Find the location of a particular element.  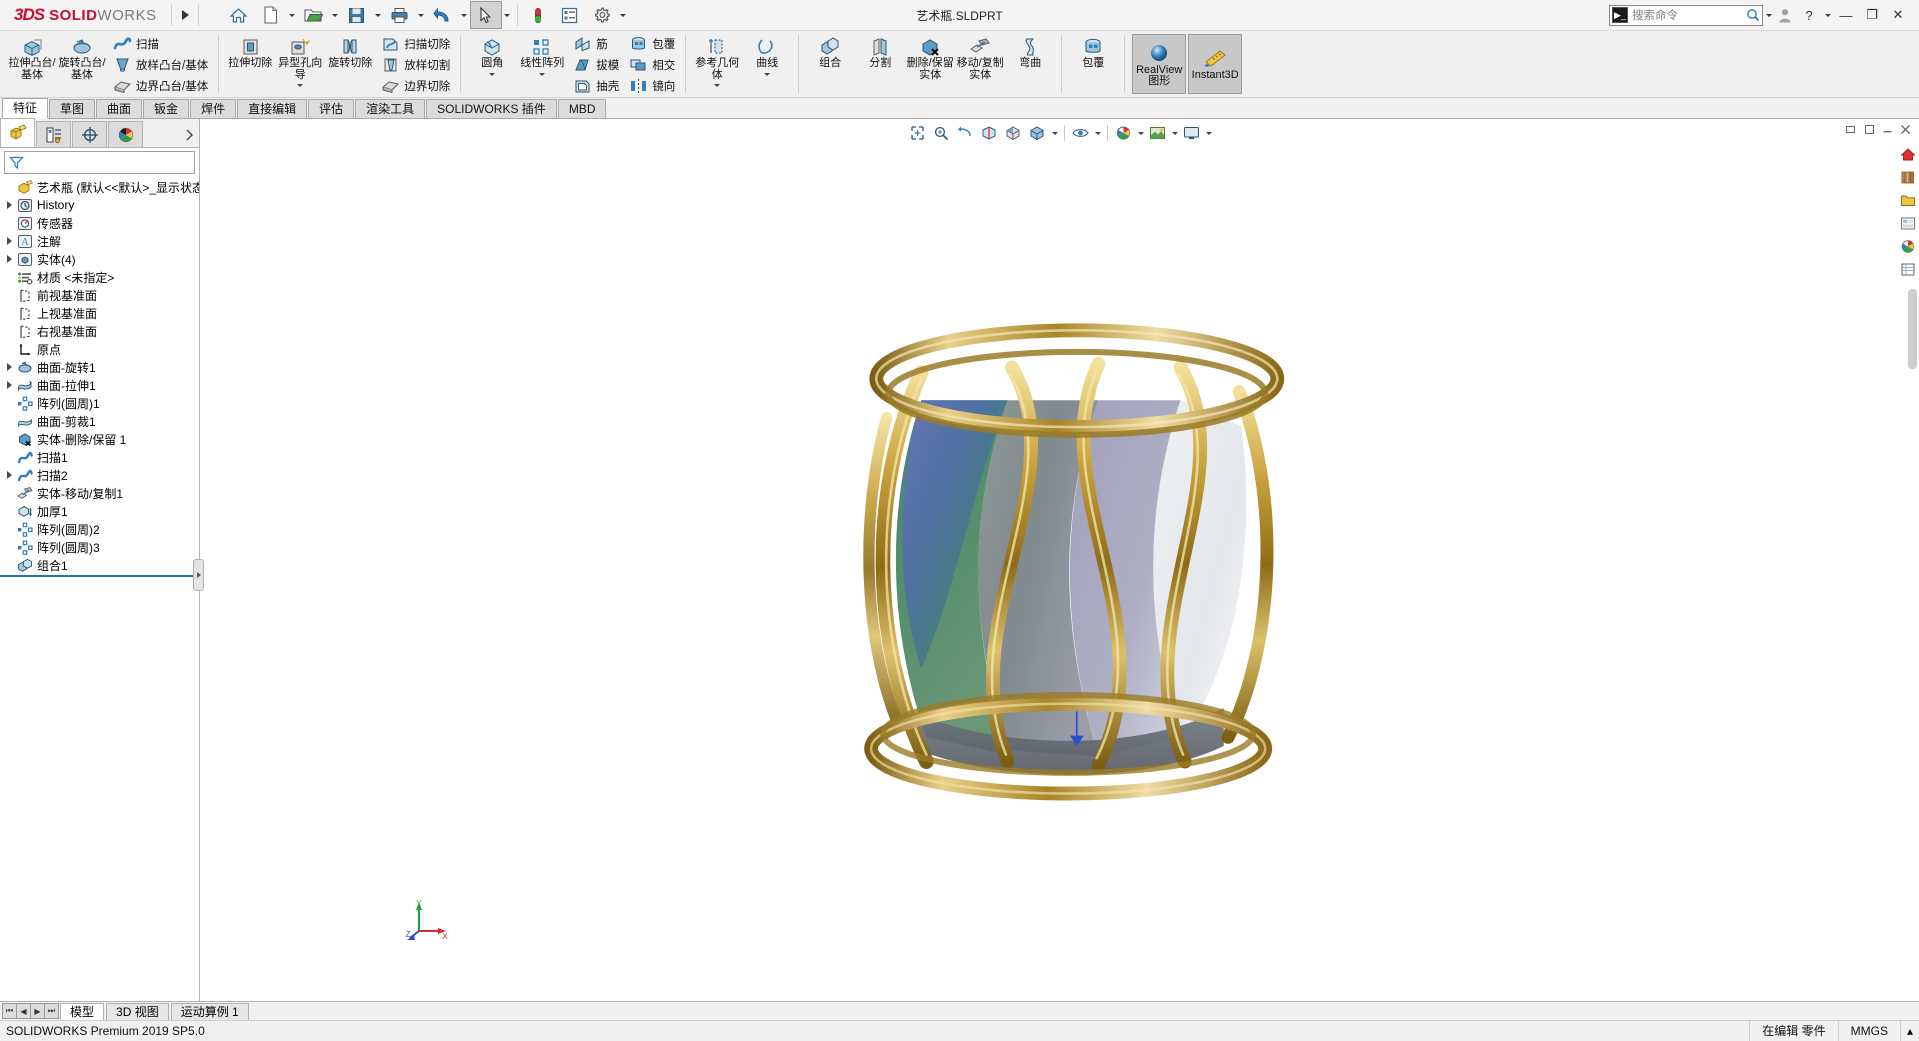

split-button: 分割 is located at coordinates (880, 64).